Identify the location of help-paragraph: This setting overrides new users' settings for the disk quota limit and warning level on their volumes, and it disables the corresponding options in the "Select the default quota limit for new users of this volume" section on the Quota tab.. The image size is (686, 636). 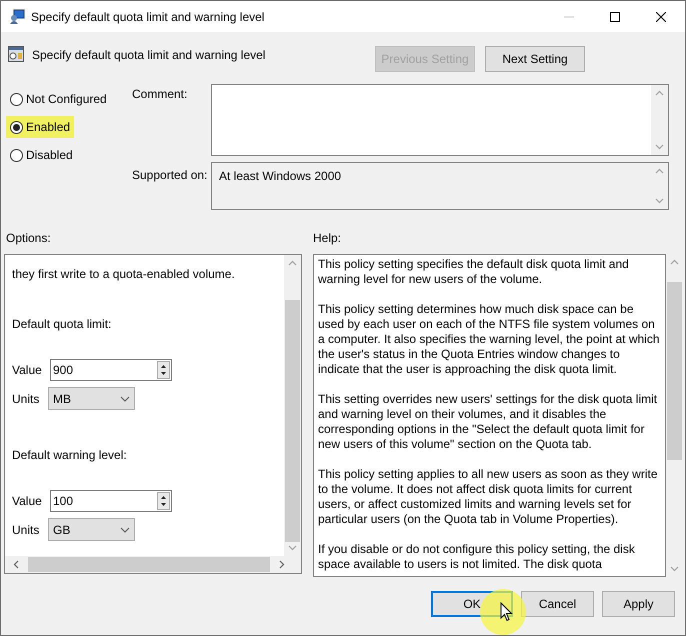
(488, 422).